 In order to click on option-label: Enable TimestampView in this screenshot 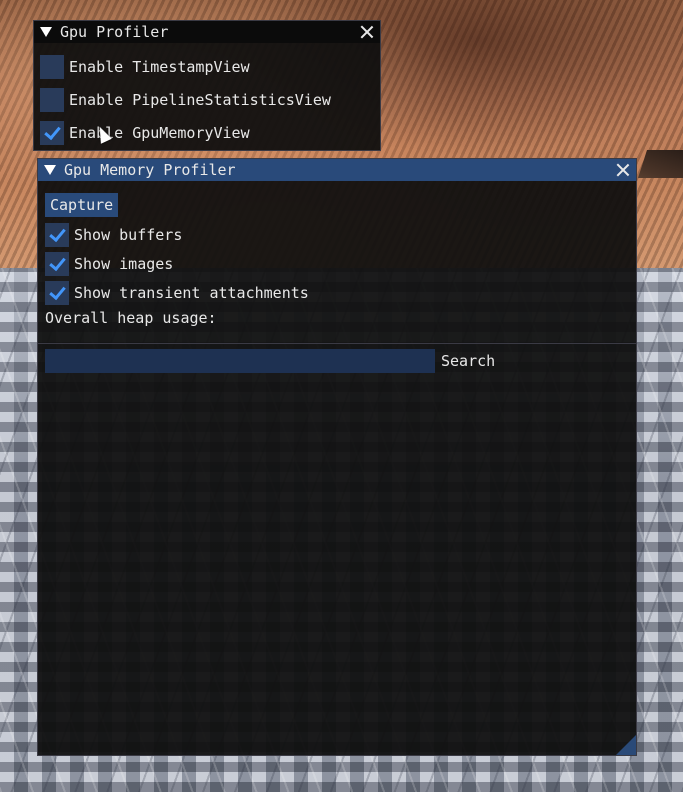, I will do `click(159, 66)`.